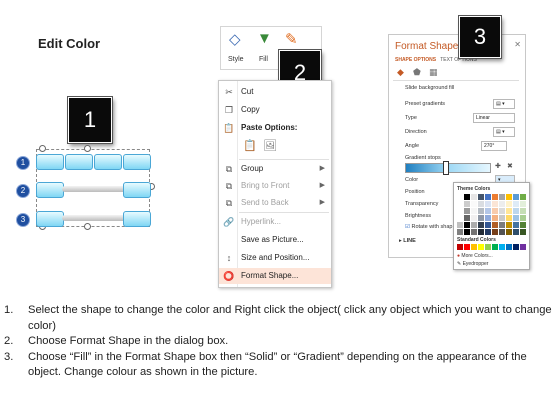  Describe the element at coordinates (429, 88) in the screenshot. I see `slide-bg-option: Slide background fill` at that location.